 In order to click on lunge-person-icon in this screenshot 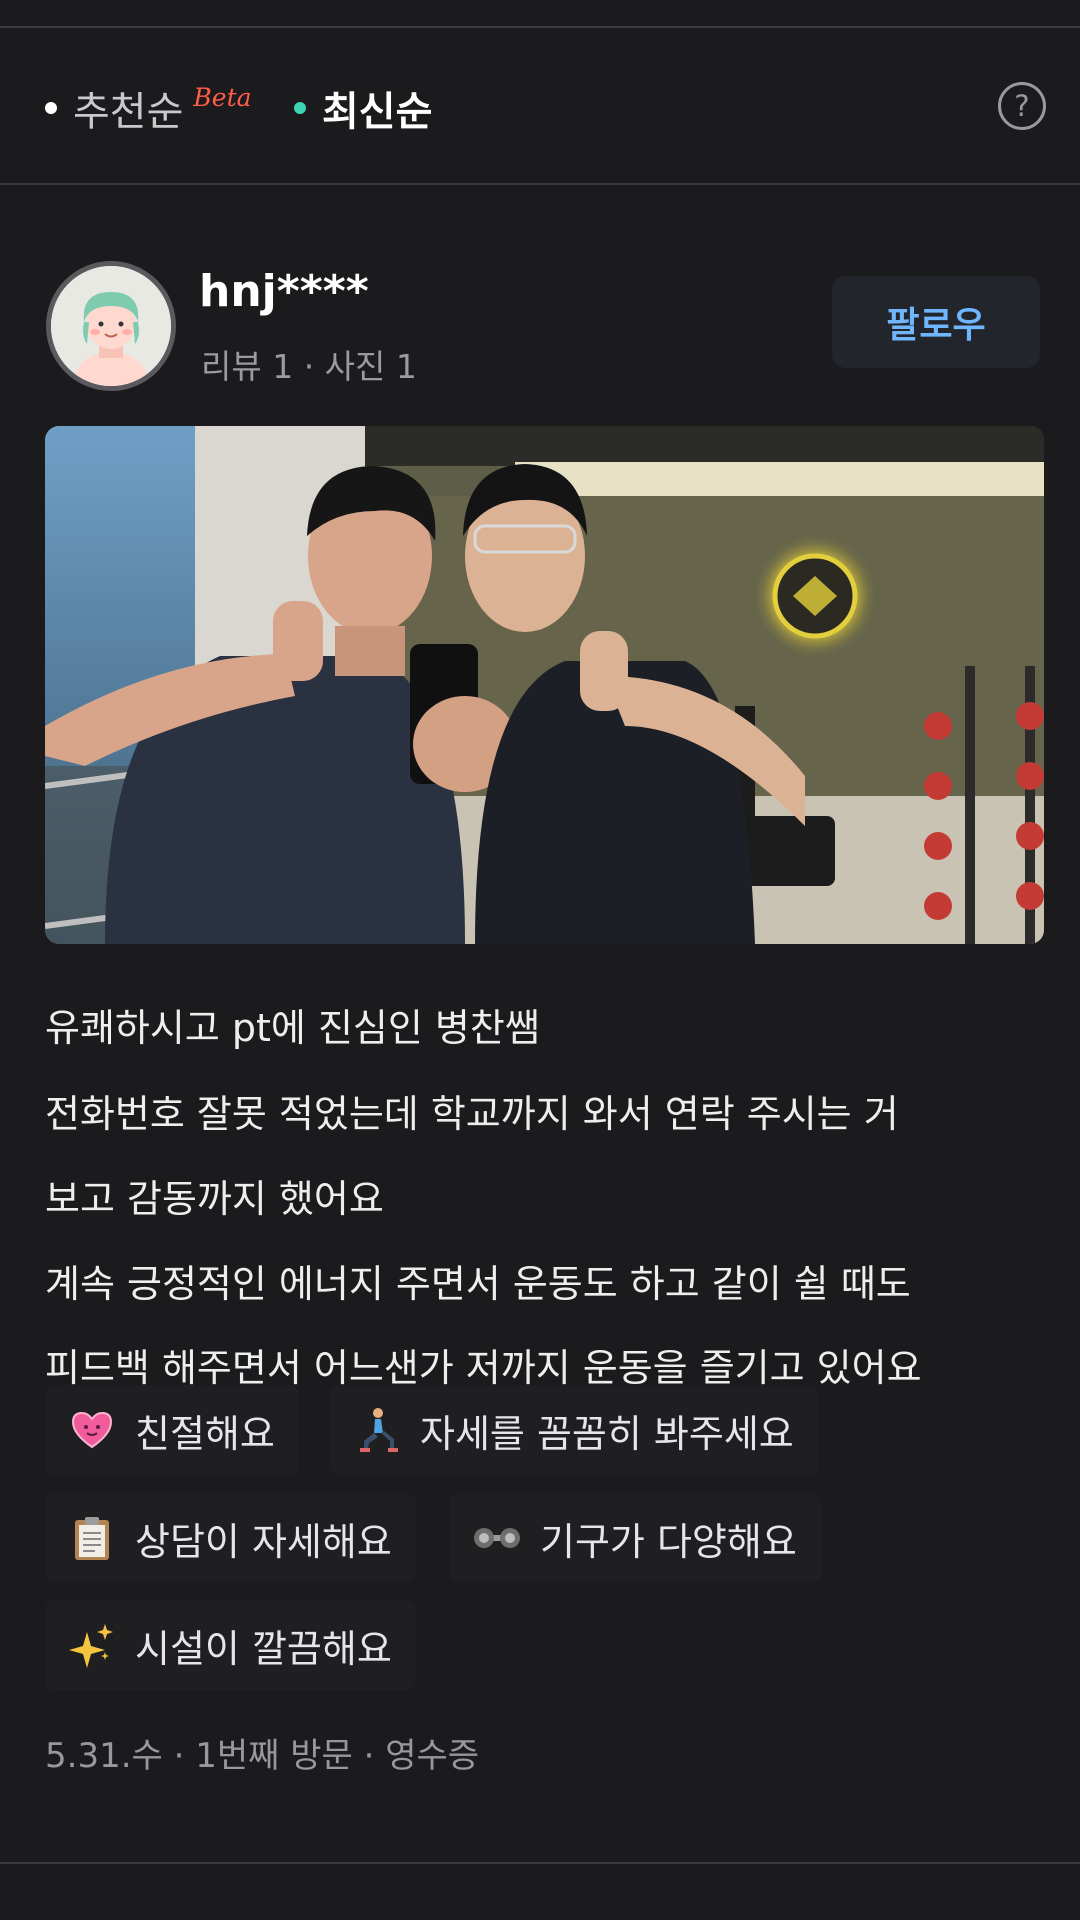, I will do `click(377, 1430)`.